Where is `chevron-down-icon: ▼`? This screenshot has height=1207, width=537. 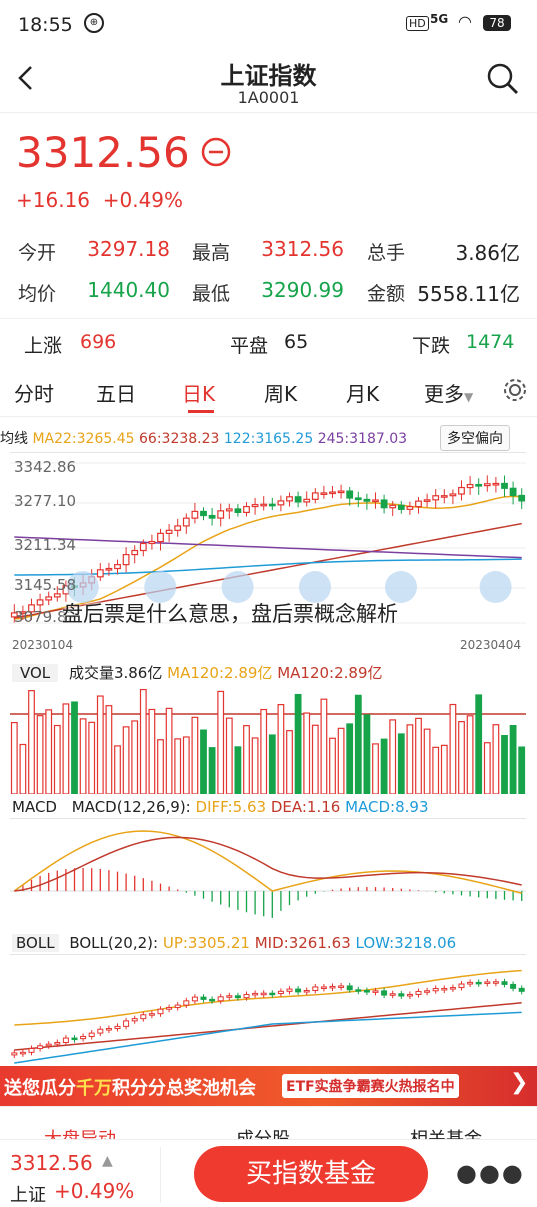
chevron-down-icon: ▼ is located at coordinates (469, 397).